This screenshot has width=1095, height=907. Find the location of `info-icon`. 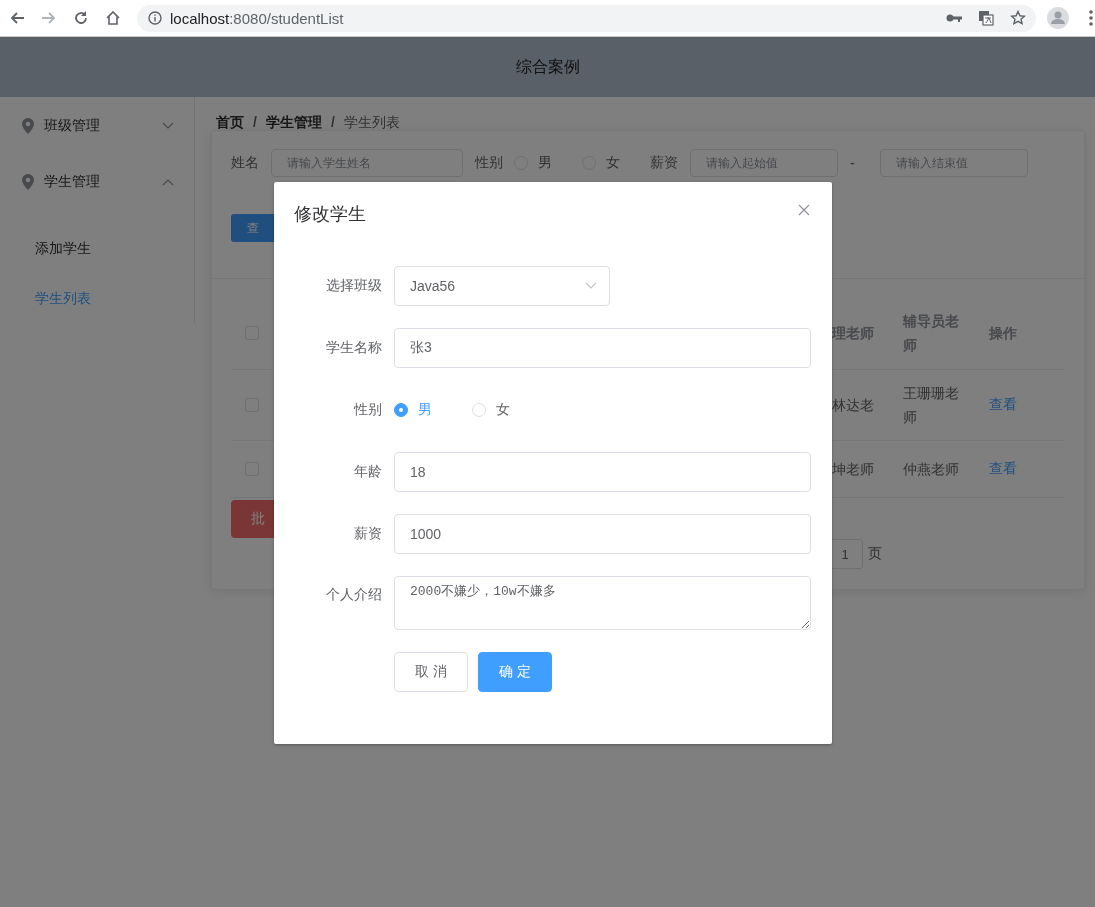

info-icon is located at coordinates (155, 18).